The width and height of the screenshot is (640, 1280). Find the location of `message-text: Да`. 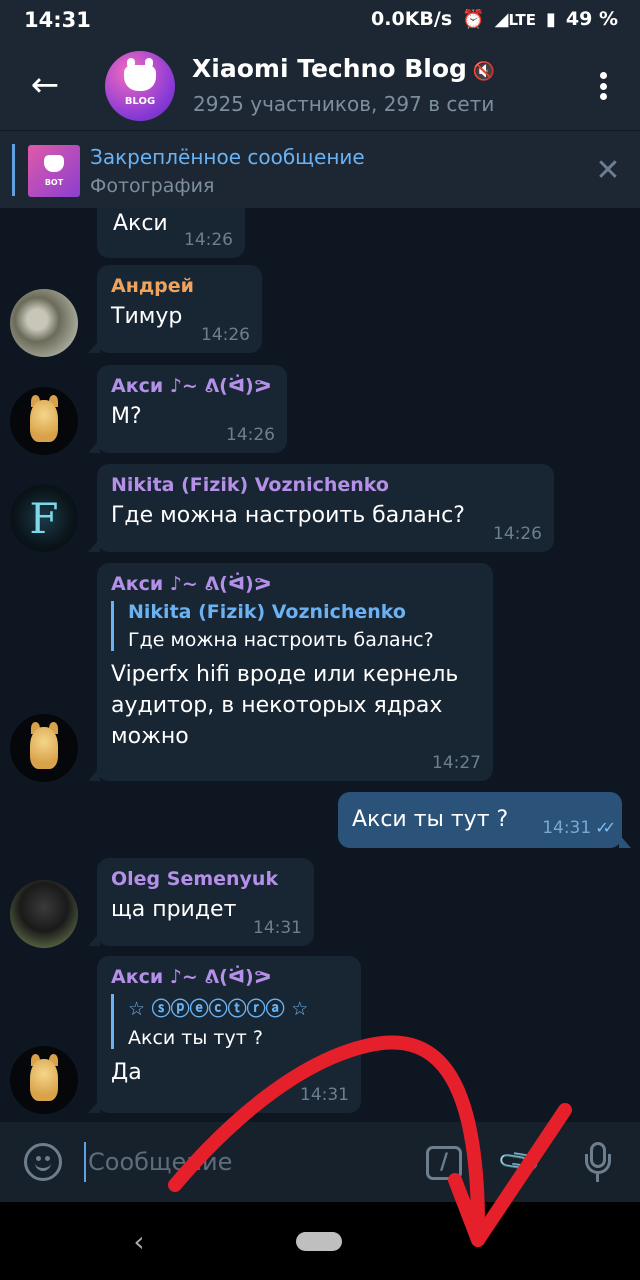

message-text: Да is located at coordinates (126, 1072).